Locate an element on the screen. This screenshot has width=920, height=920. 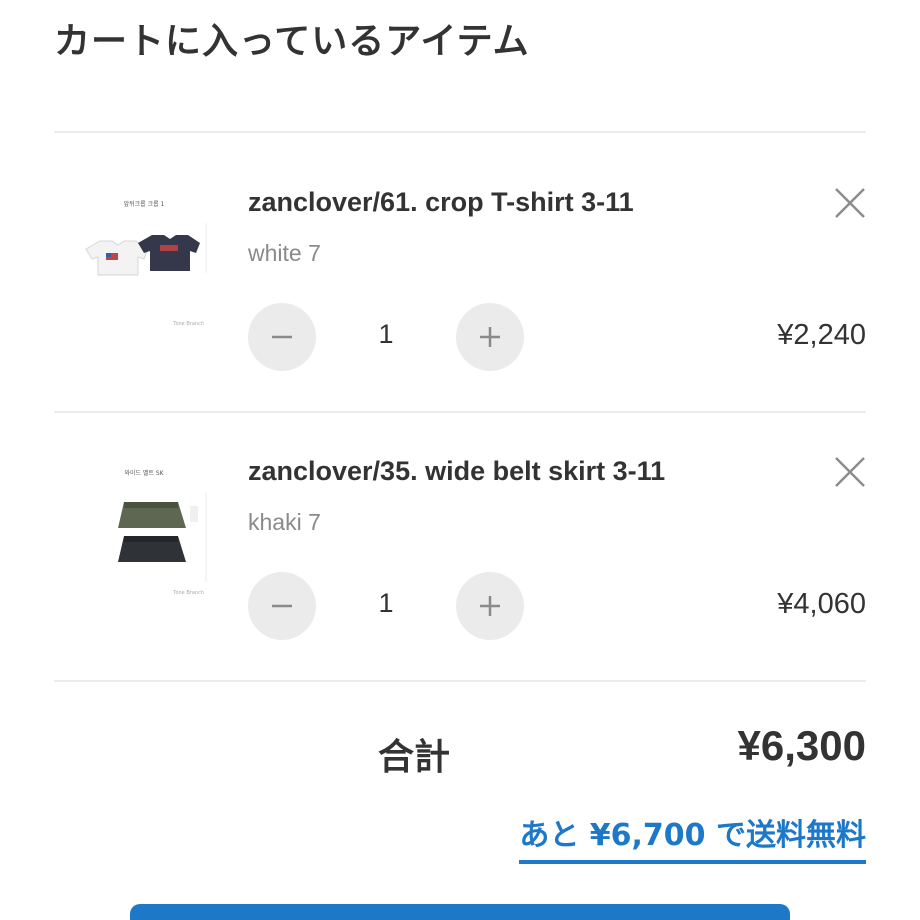
checkout-button is located at coordinates (460, 912).